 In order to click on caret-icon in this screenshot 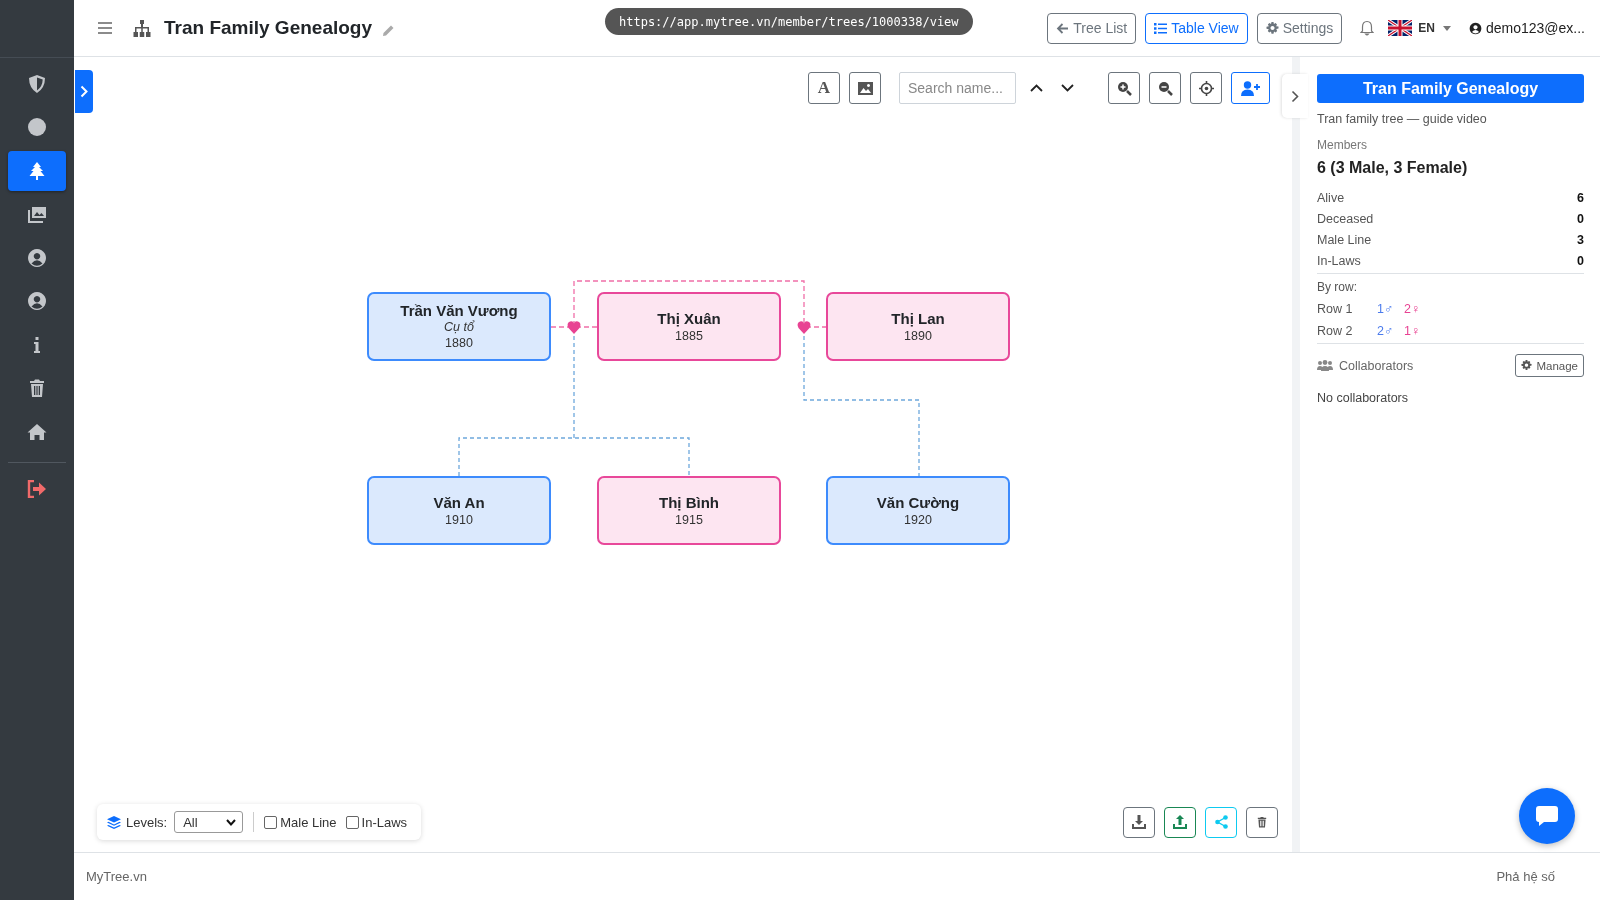, I will do `click(1446, 28)`.